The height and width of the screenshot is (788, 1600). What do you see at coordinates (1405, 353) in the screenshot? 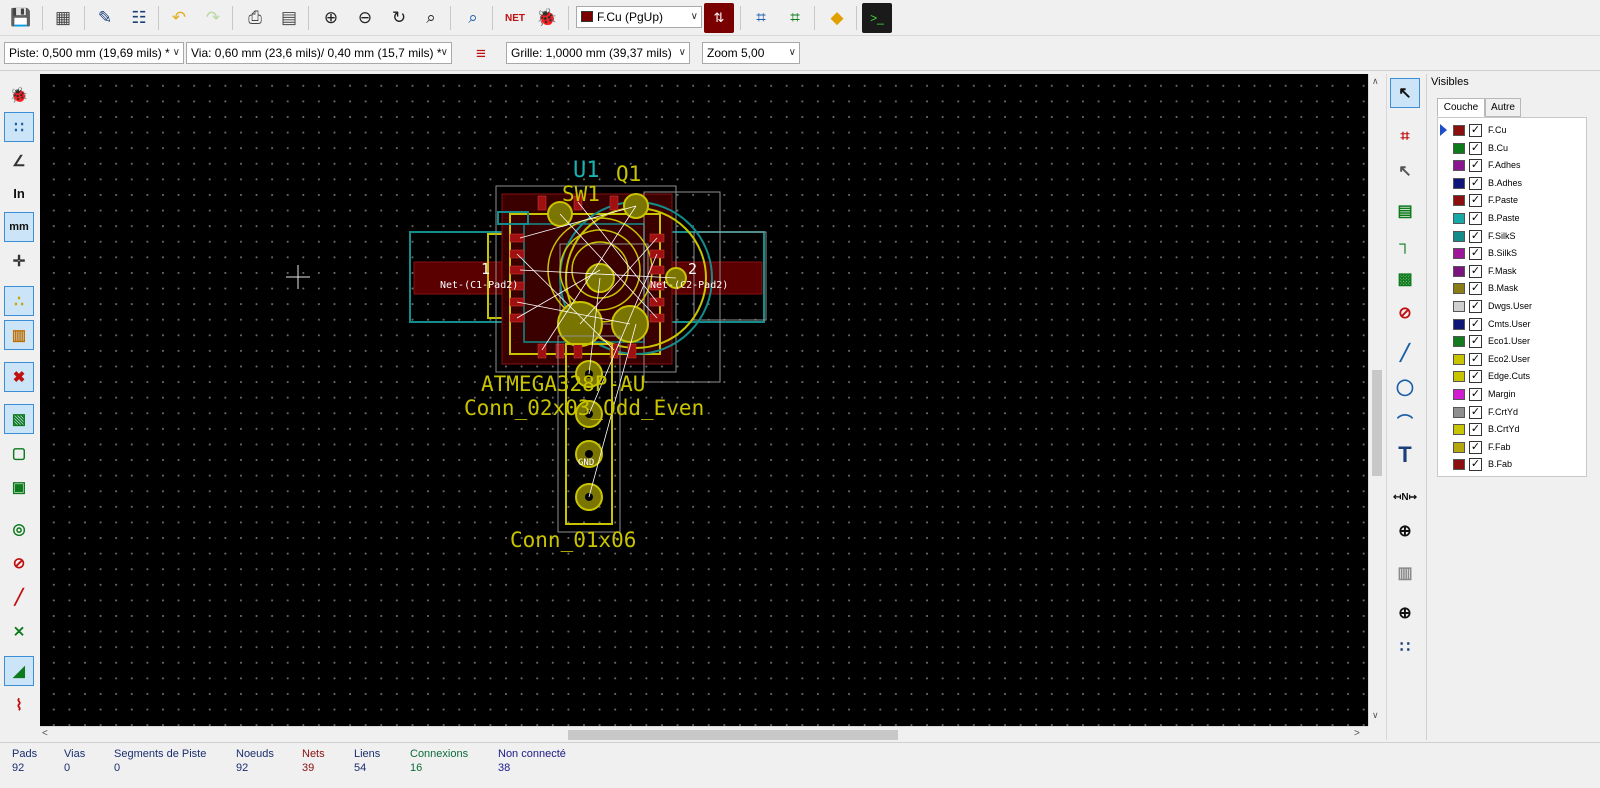
I see `add-line-icon: ╱` at bounding box center [1405, 353].